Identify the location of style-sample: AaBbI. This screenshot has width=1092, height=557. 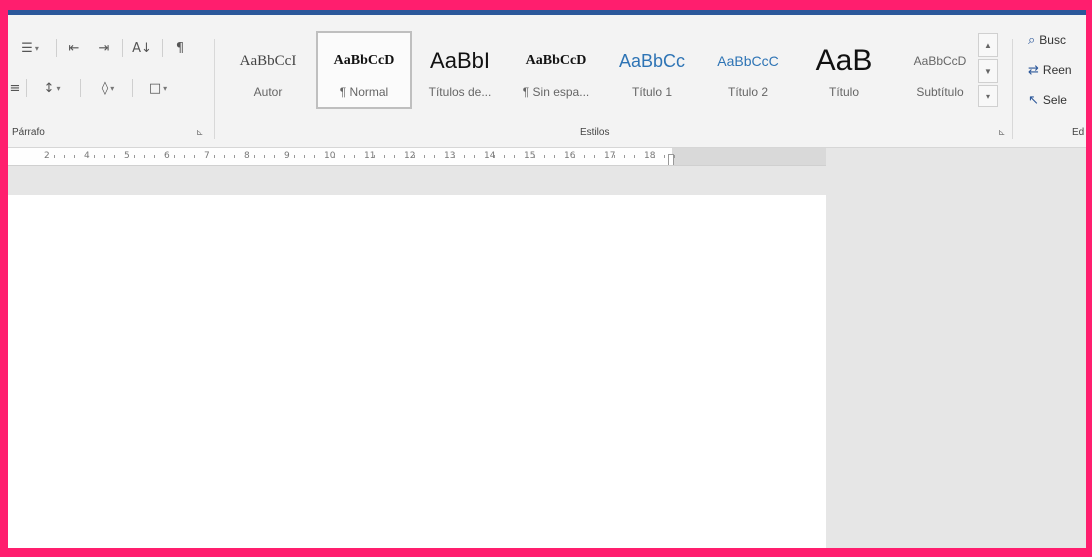
(460, 60).